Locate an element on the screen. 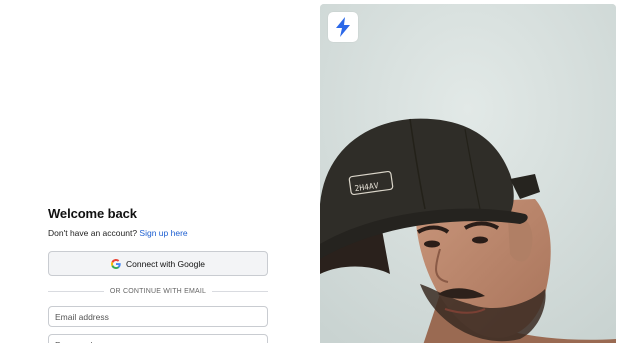 This screenshot has height=343, width=620. email-field is located at coordinates (158, 316).